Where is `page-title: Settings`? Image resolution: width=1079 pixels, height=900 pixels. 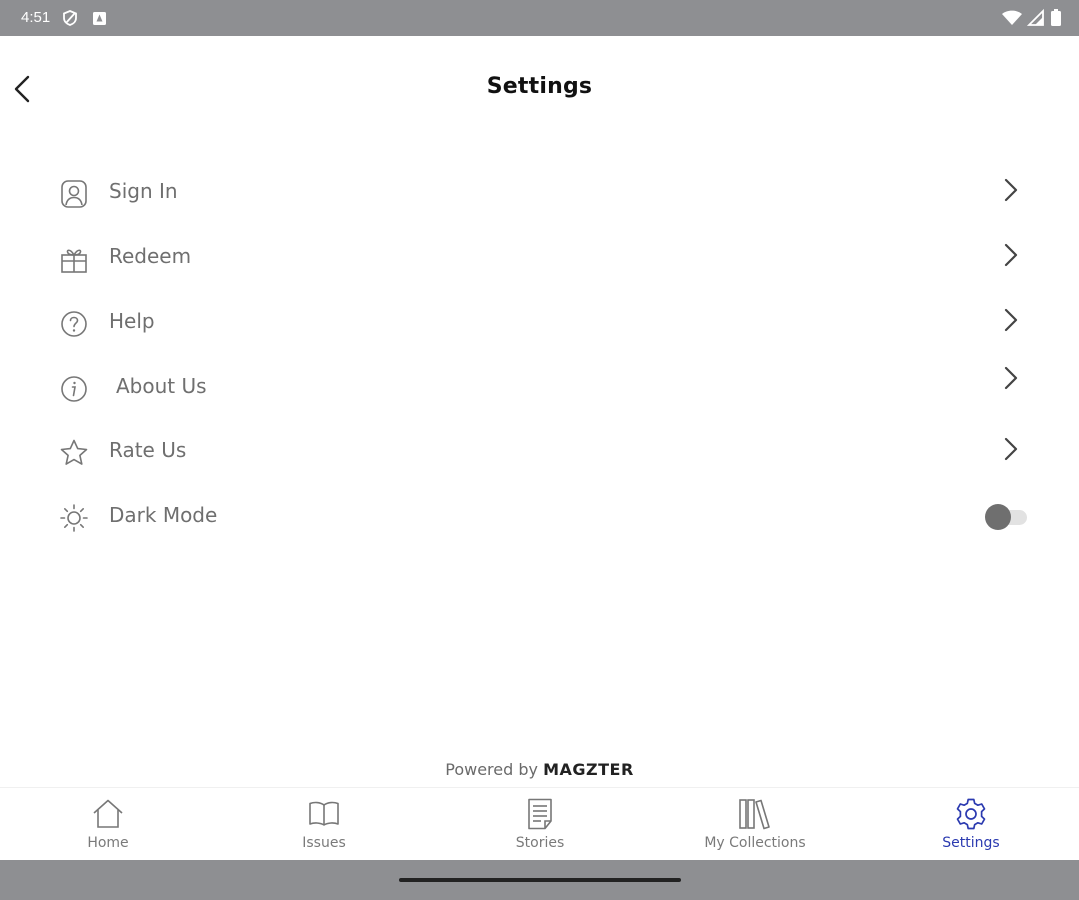
page-title: Settings is located at coordinates (539, 86).